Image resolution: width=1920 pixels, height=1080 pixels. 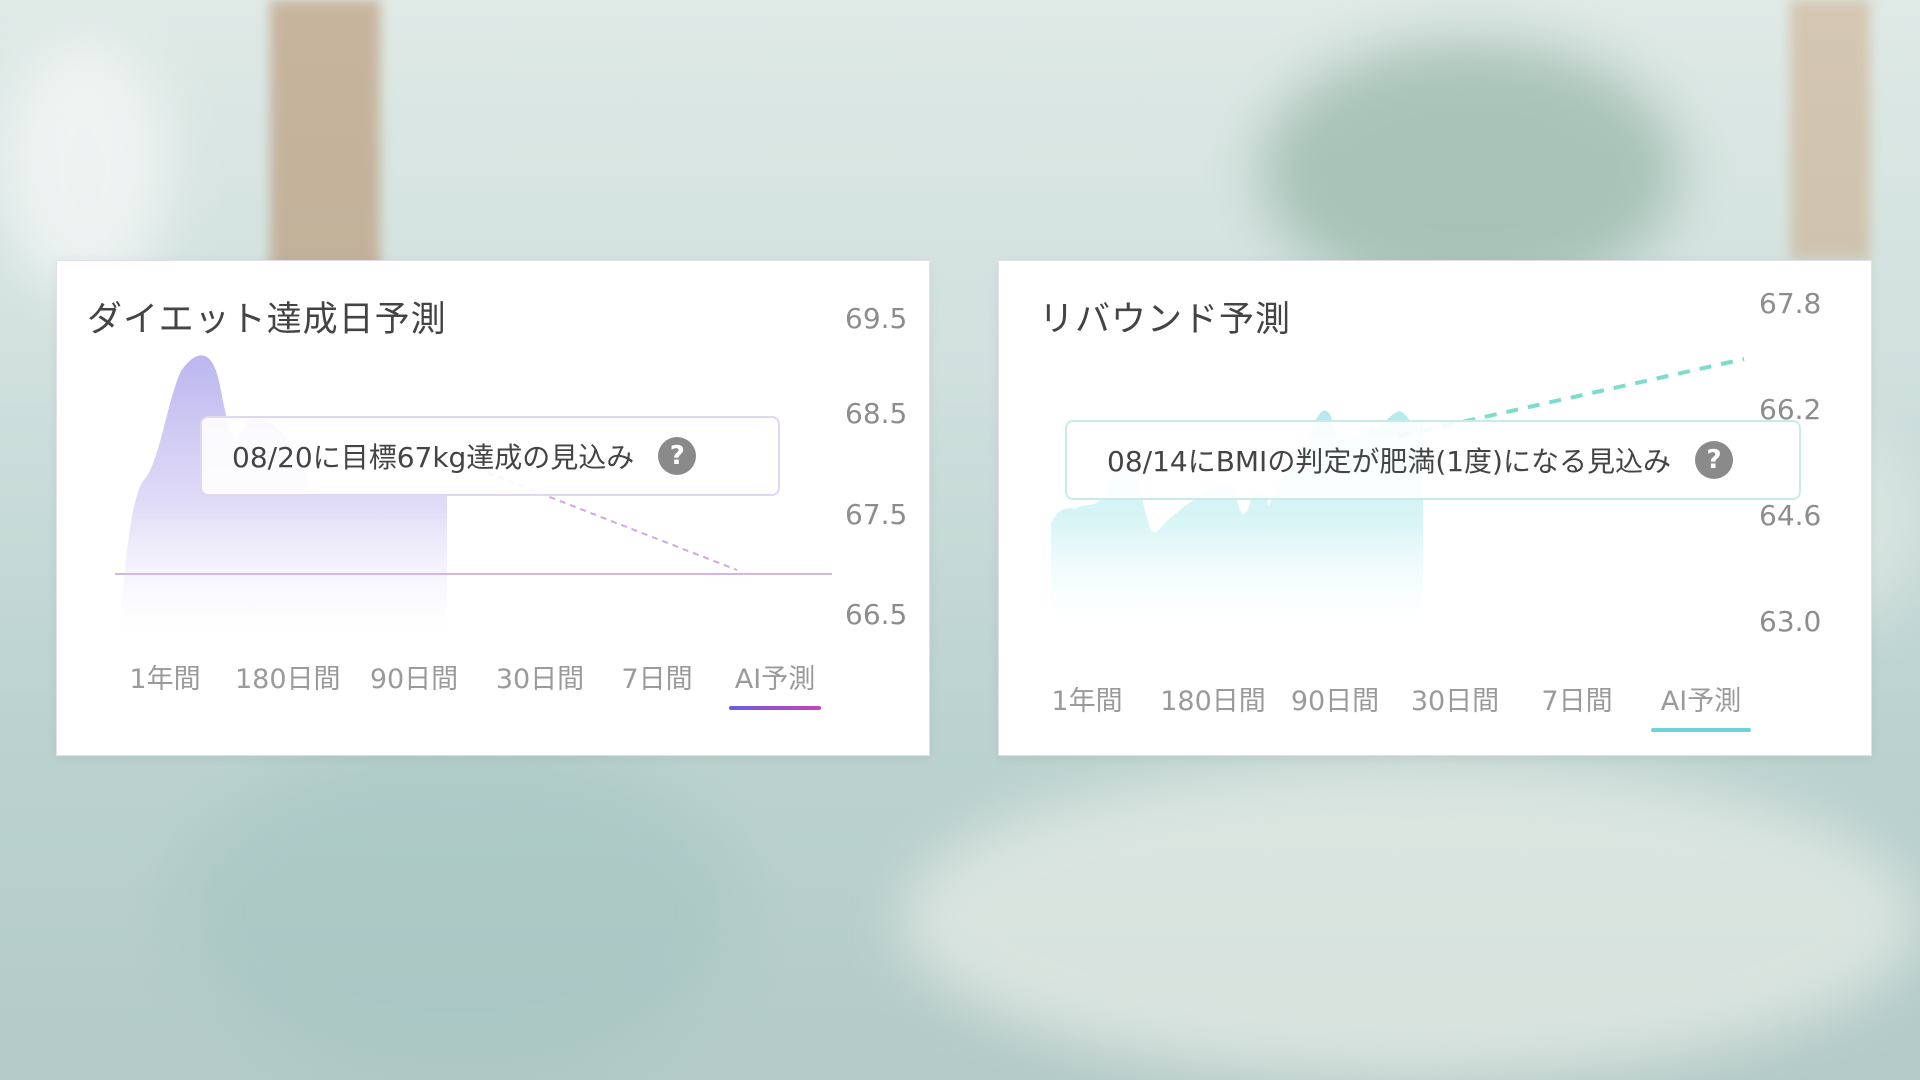 I want to click on callout-text: 08/20に目標67kg達成の見込み, so click(x=433, y=457).